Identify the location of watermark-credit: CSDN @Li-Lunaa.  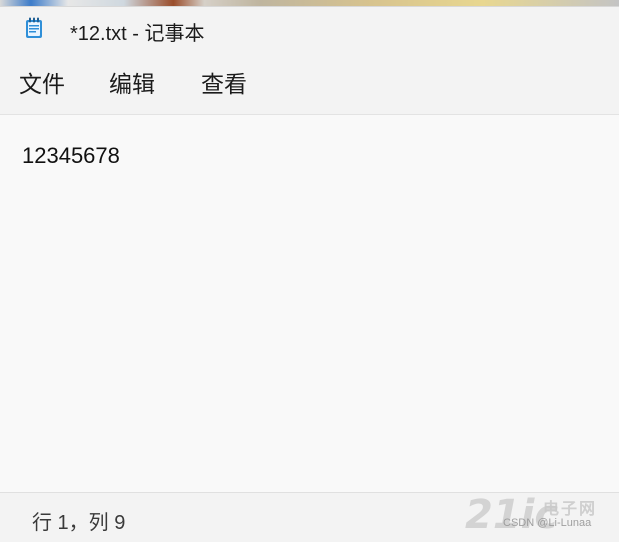
(547, 523).